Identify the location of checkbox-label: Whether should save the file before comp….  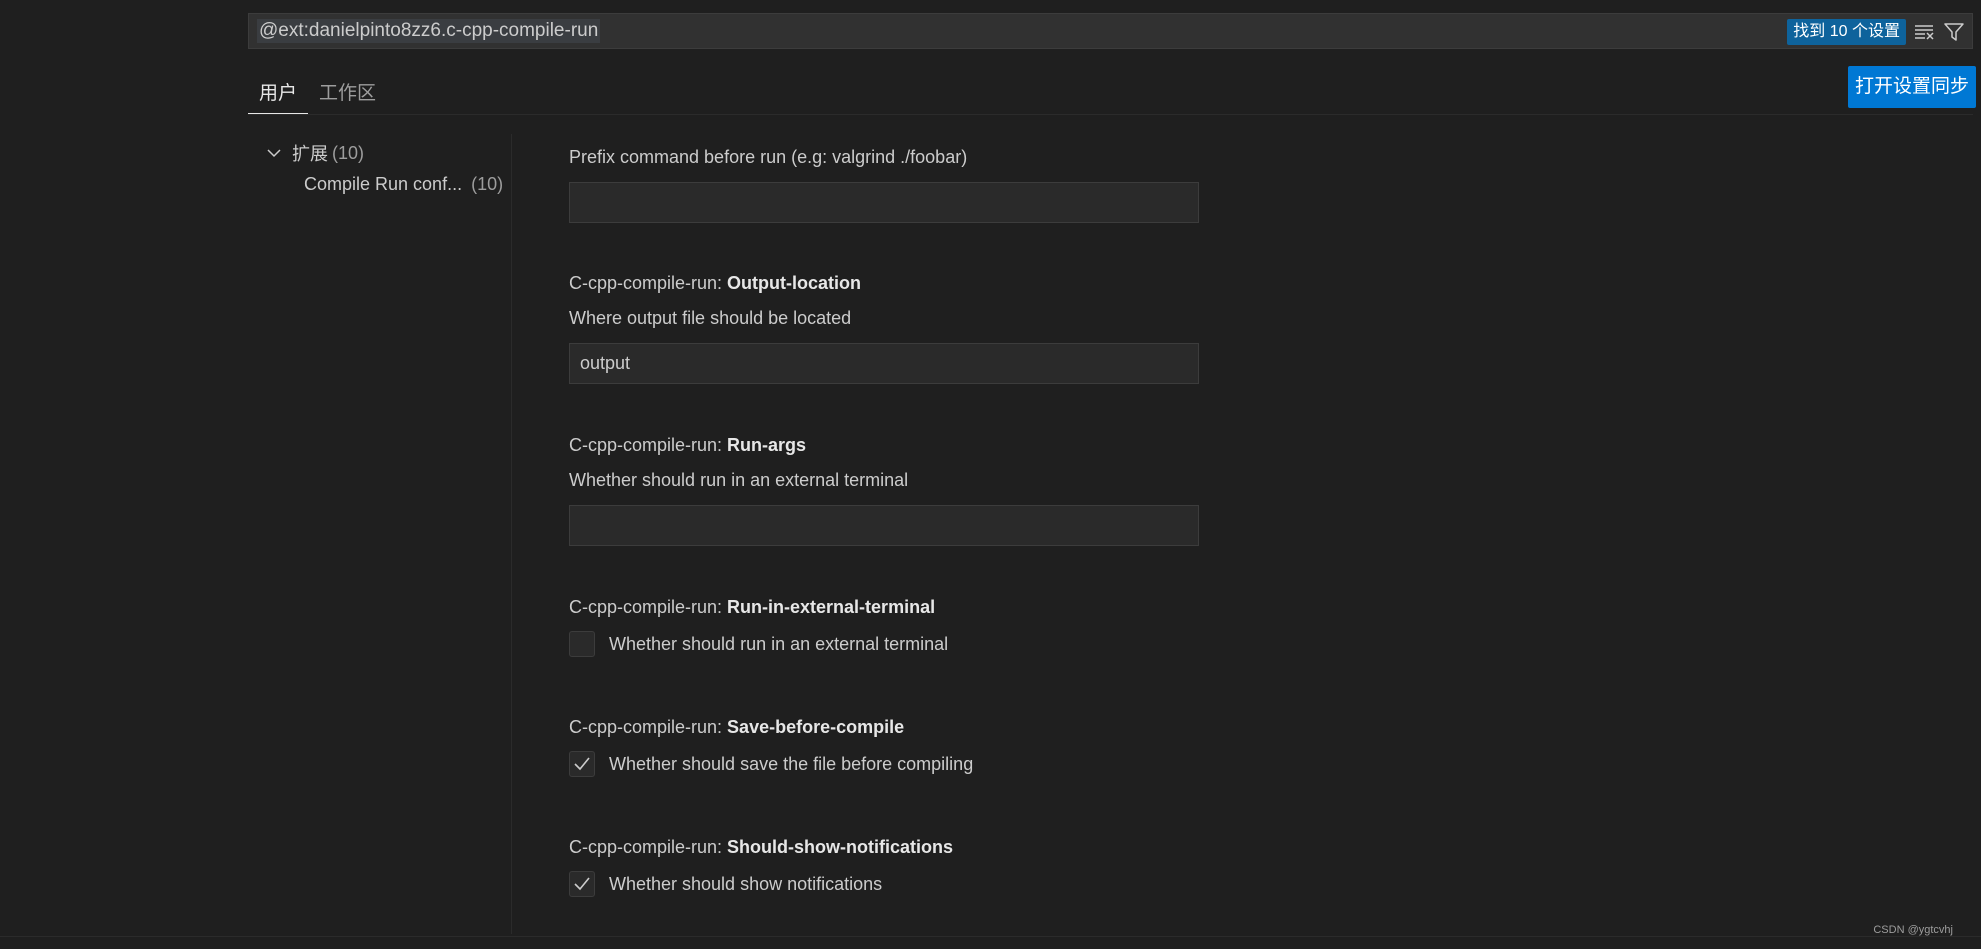
(791, 763).